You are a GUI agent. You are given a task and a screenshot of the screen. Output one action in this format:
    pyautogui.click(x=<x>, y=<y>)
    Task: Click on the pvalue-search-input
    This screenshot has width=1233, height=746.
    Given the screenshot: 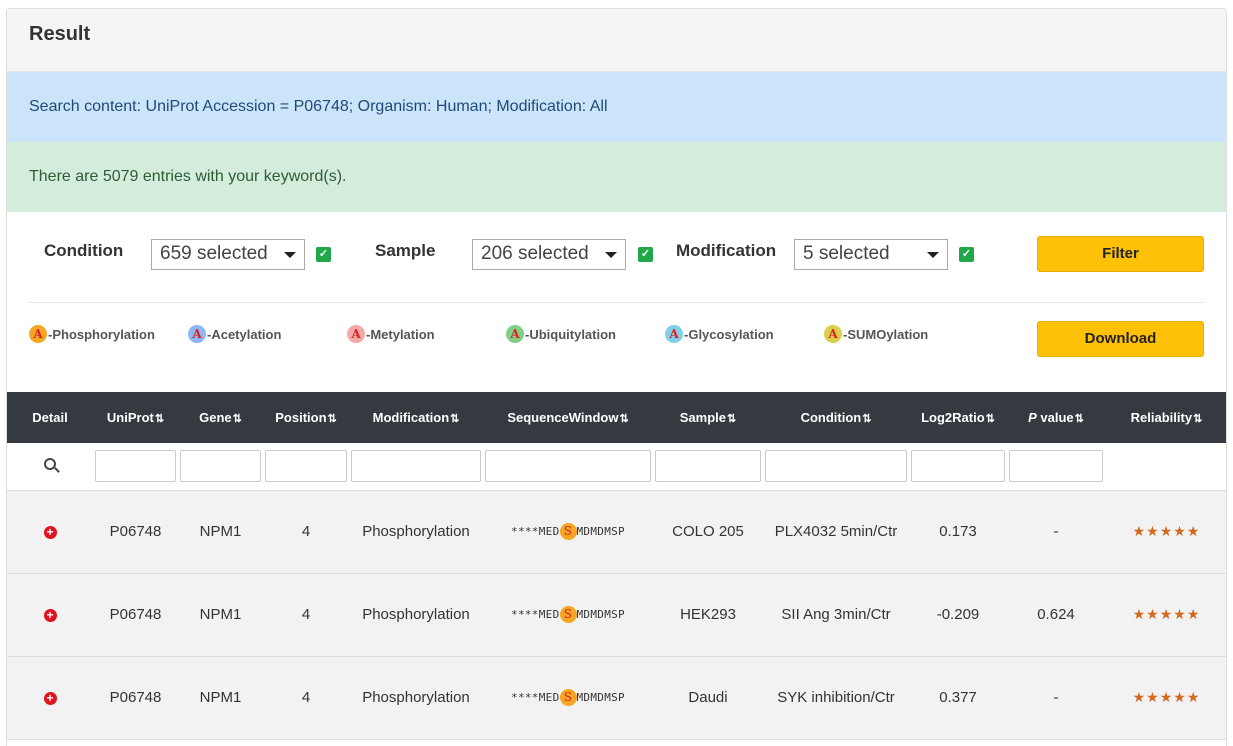 What is the action you would take?
    pyautogui.click(x=1056, y=466)
    